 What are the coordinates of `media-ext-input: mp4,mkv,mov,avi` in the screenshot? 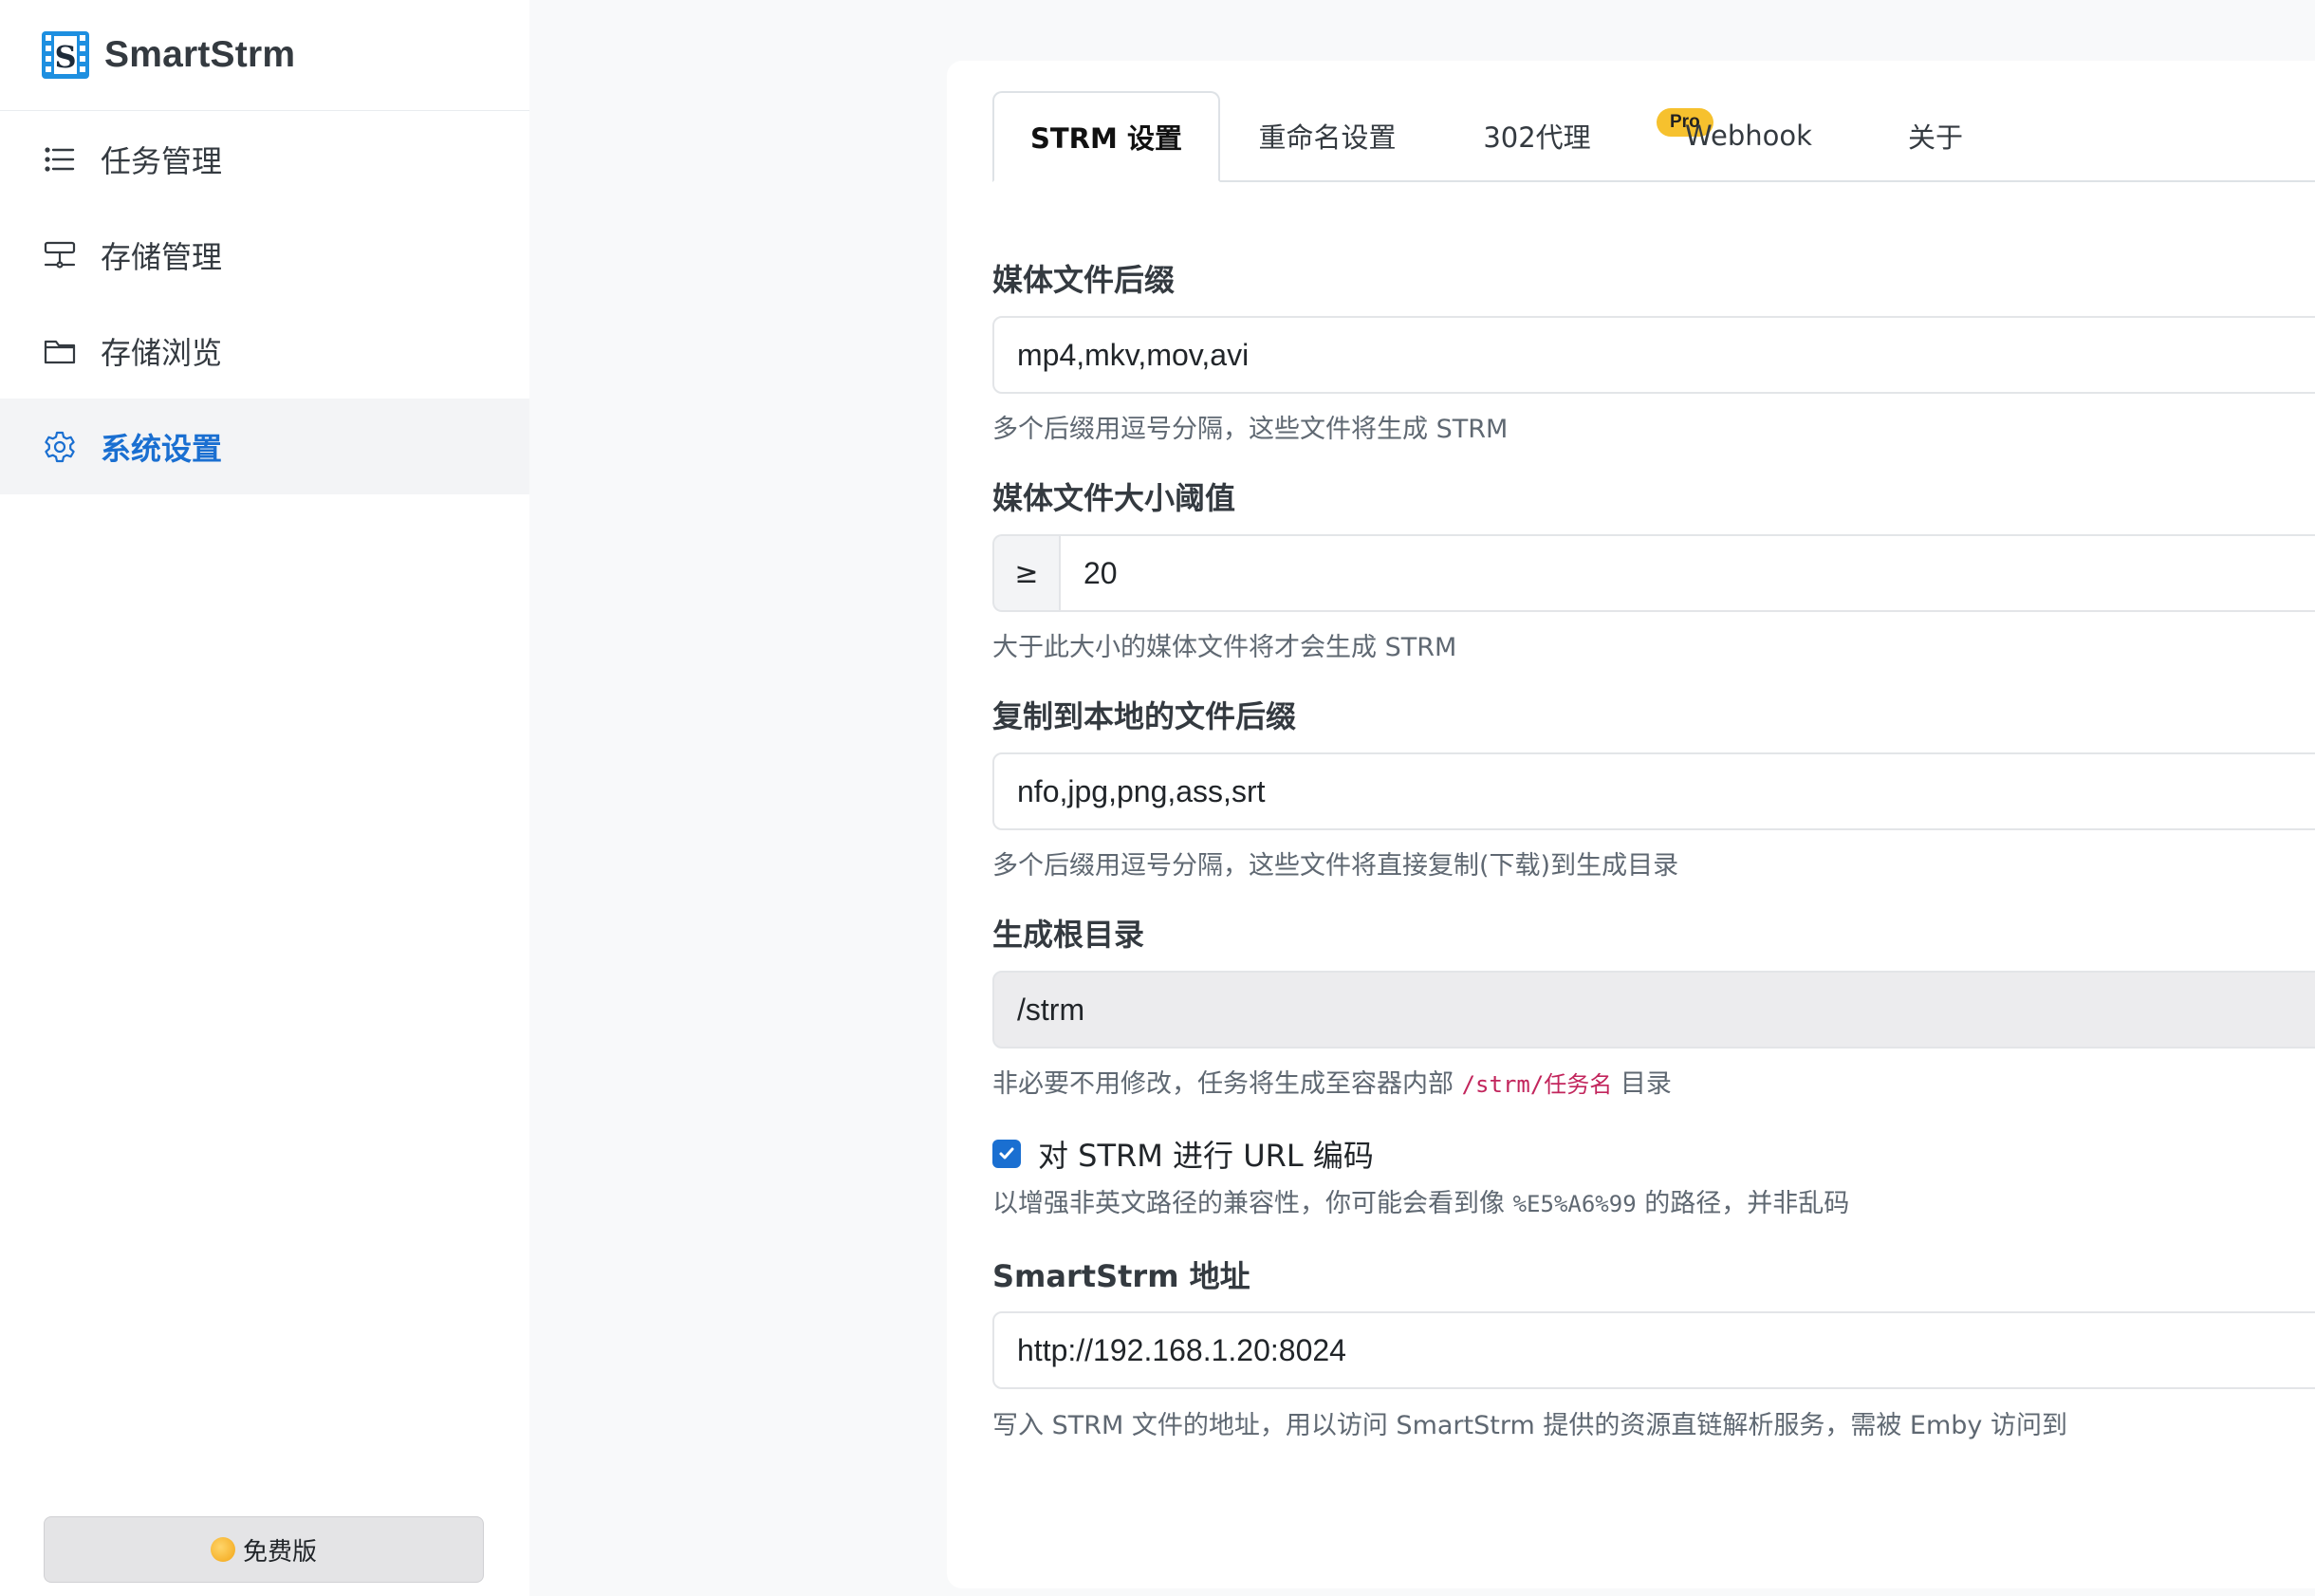 It's located at (1653, 355).